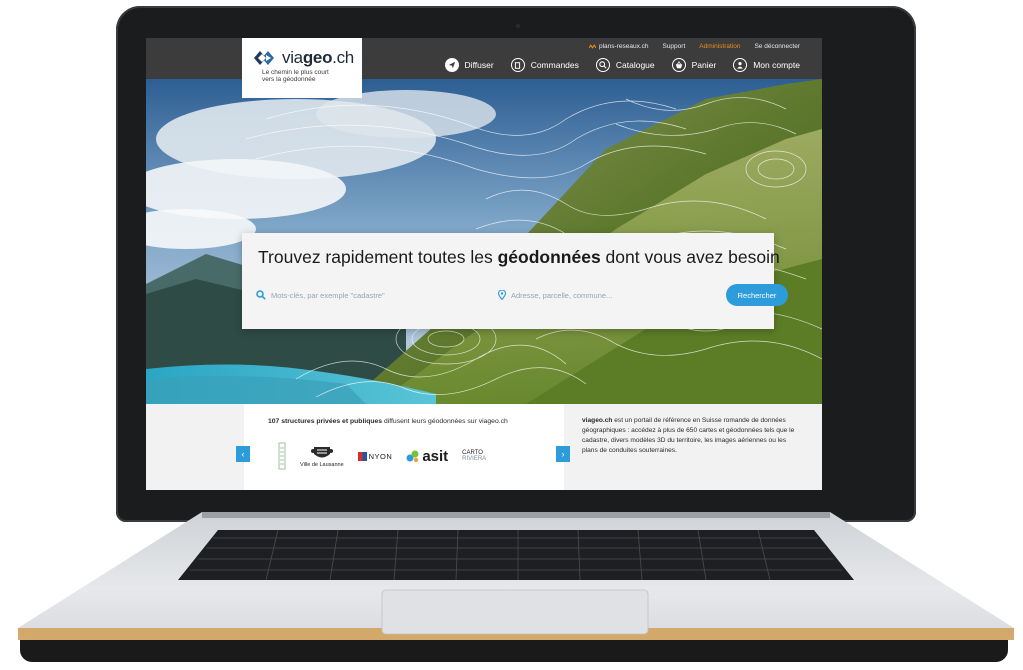 The width and height of the screenshot is (1023, 670). Describe the element at coordinates (514, 651) in the screenshot. I see `laptop-bottom-edge` at that location.